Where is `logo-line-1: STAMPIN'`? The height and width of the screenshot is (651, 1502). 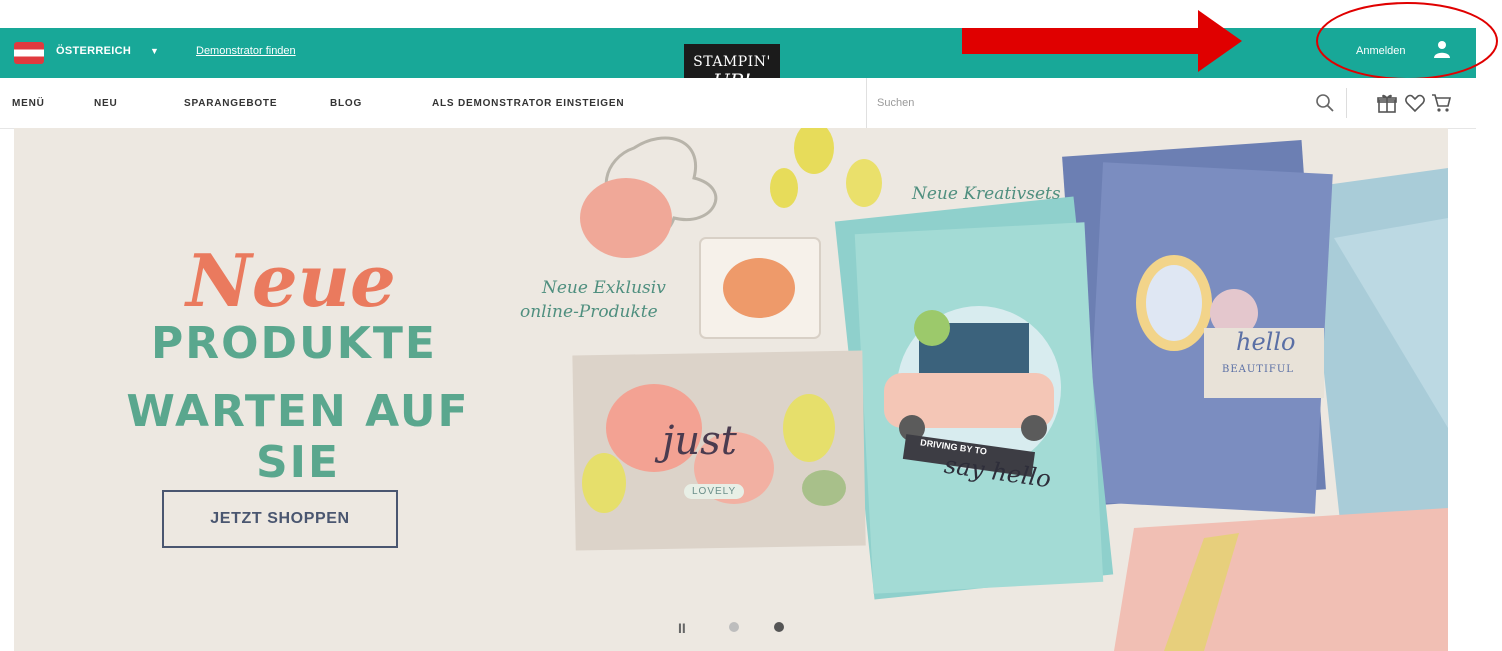
logo-line-1: STAMPIN' is located at coordinates (732, 62).